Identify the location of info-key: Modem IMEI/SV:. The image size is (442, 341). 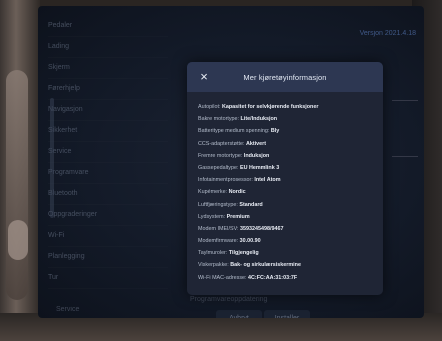
(218, 228).